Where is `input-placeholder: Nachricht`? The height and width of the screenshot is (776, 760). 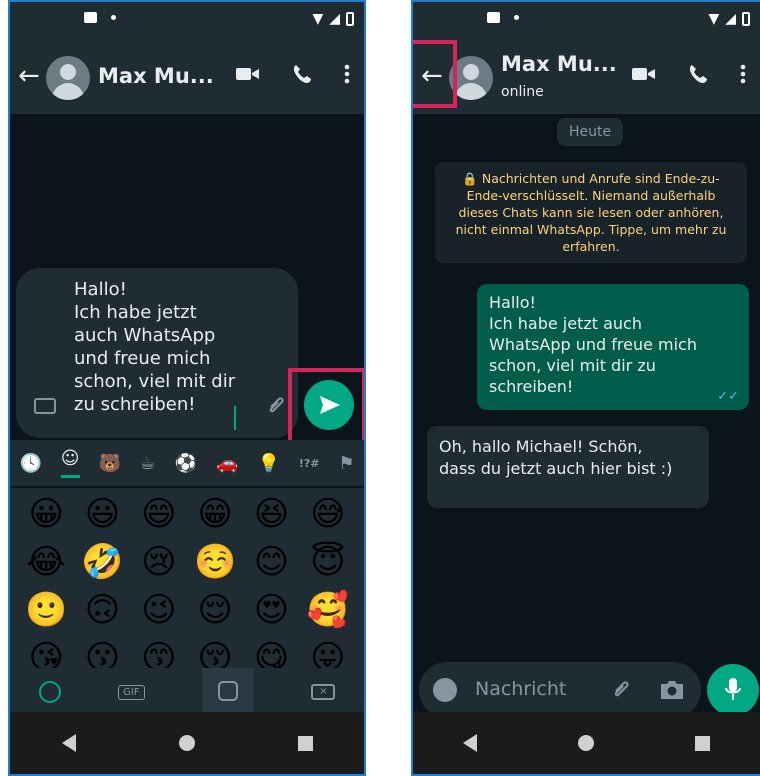 input-placeholder: Nachricht is located at coordinates (521, 689).